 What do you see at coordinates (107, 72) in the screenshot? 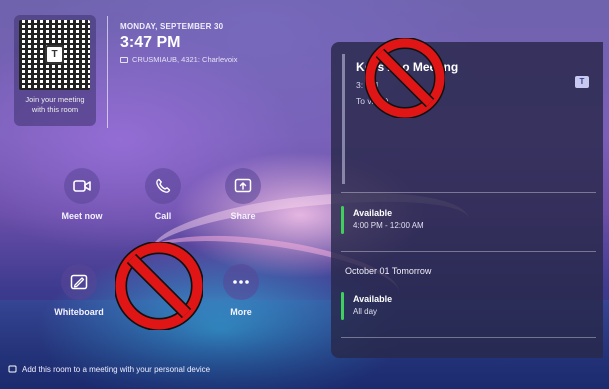
I see `header-divider` at bounding box center [107, 72].